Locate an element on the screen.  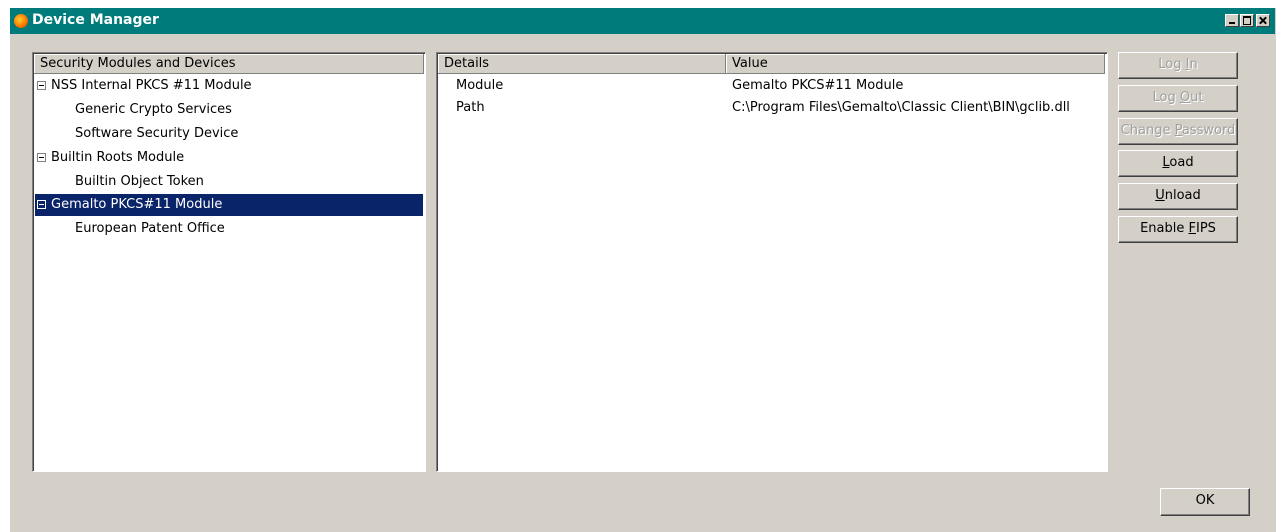
title-bar: Device Manager is located at coordinates (642, 21).